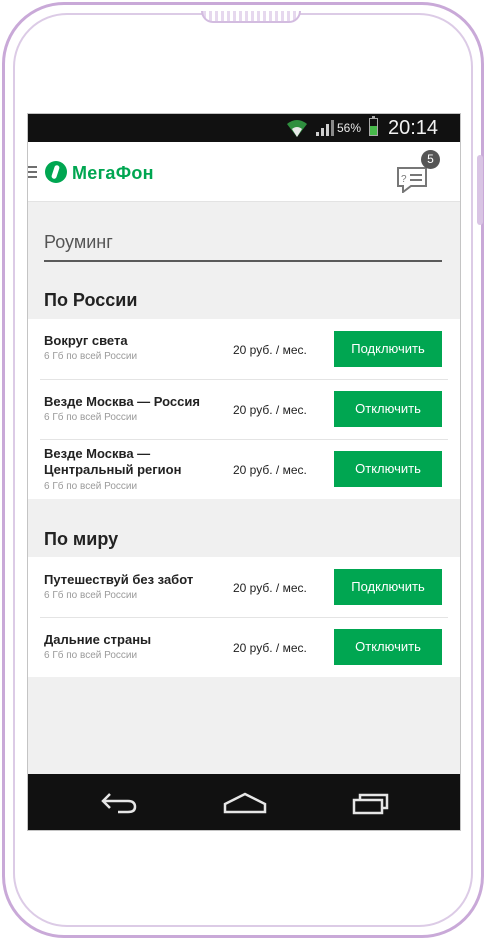 The height and width of the screenshot is (945, 490). I want to click on clock: 20:14, so click(413, 128).